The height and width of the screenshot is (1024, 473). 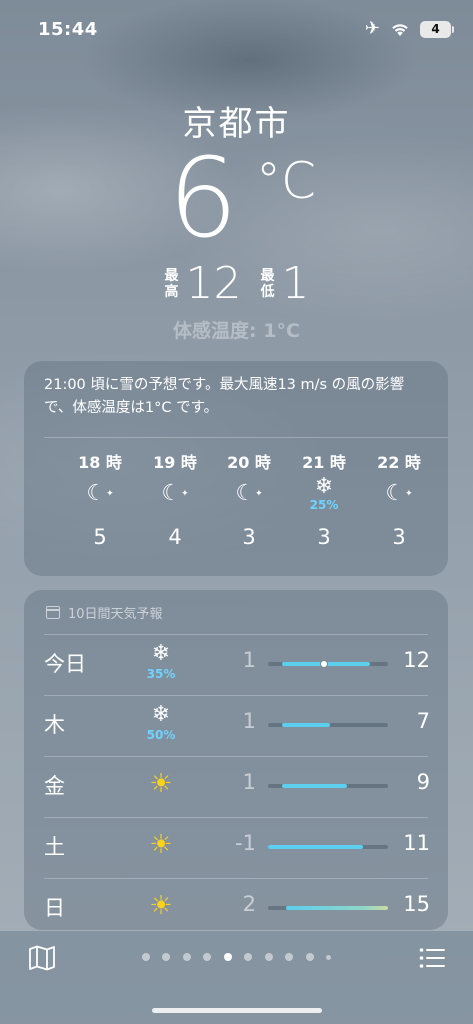 What do you see at coordinates (236, 725) in the screenshot?
I see `day-row: 木 ❄ 50% 1 7` at bounding box center [236, 725].